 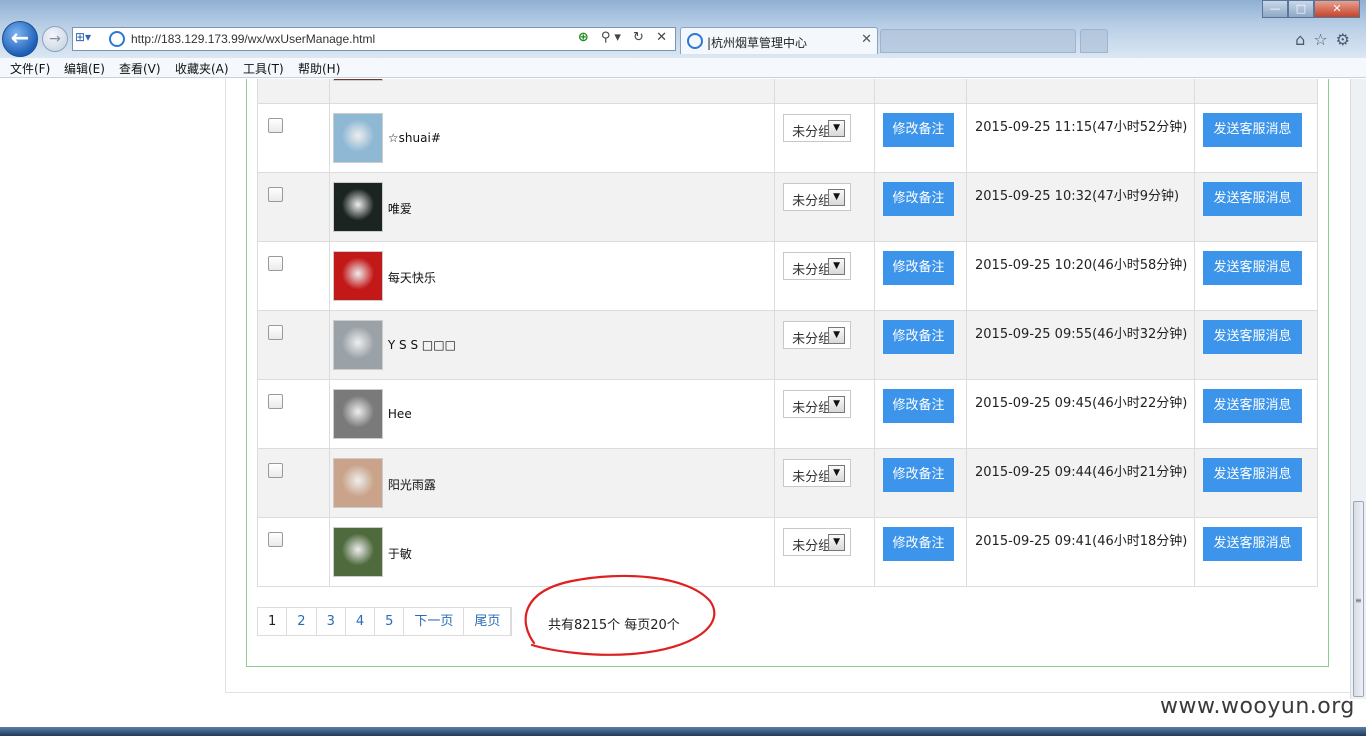 I want to click on vertical-scrollbar: ≡, so click(x=1358, y=389).